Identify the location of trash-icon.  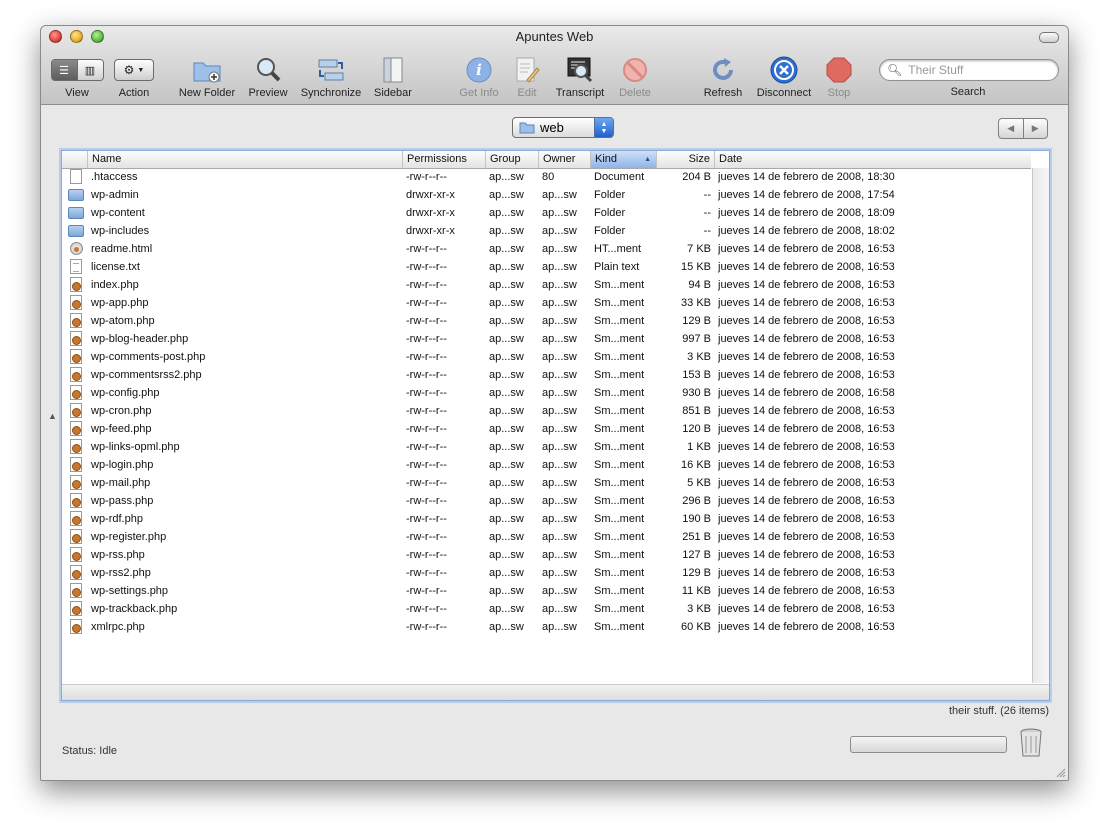
(1031, 743).